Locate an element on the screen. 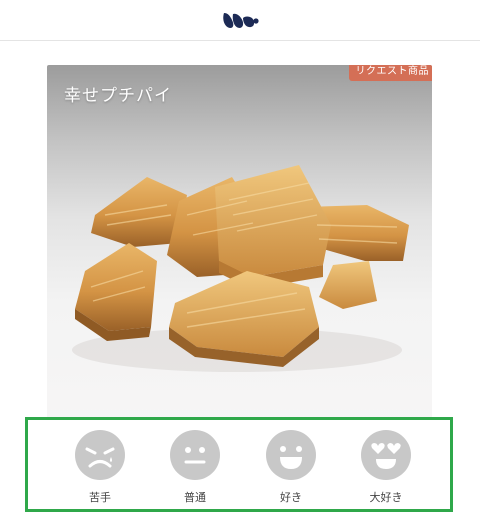 This screenshot has height=523, width=480. header is located at coordinates (240, 20).